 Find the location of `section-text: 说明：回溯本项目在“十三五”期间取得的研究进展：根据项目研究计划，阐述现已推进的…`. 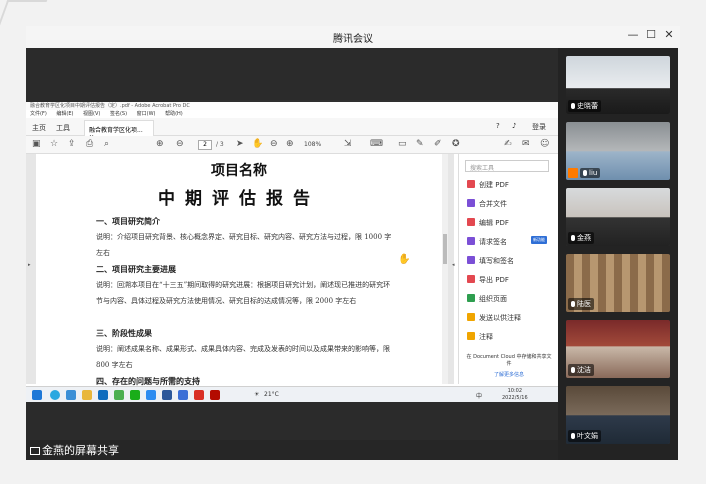

section-text: 说明：回溯本项目在“十三五”期间取得的研究进展：根据项目研究计划，阐述现已推进的… is located at coordinates (243, 293).